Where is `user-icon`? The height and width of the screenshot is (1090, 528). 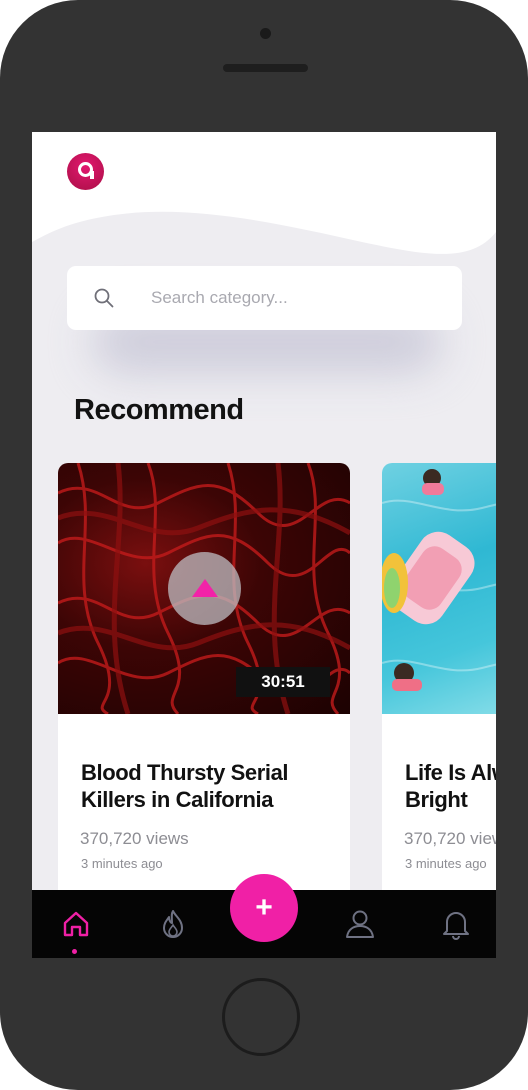 user-icon is located at coordinates (360, 924).